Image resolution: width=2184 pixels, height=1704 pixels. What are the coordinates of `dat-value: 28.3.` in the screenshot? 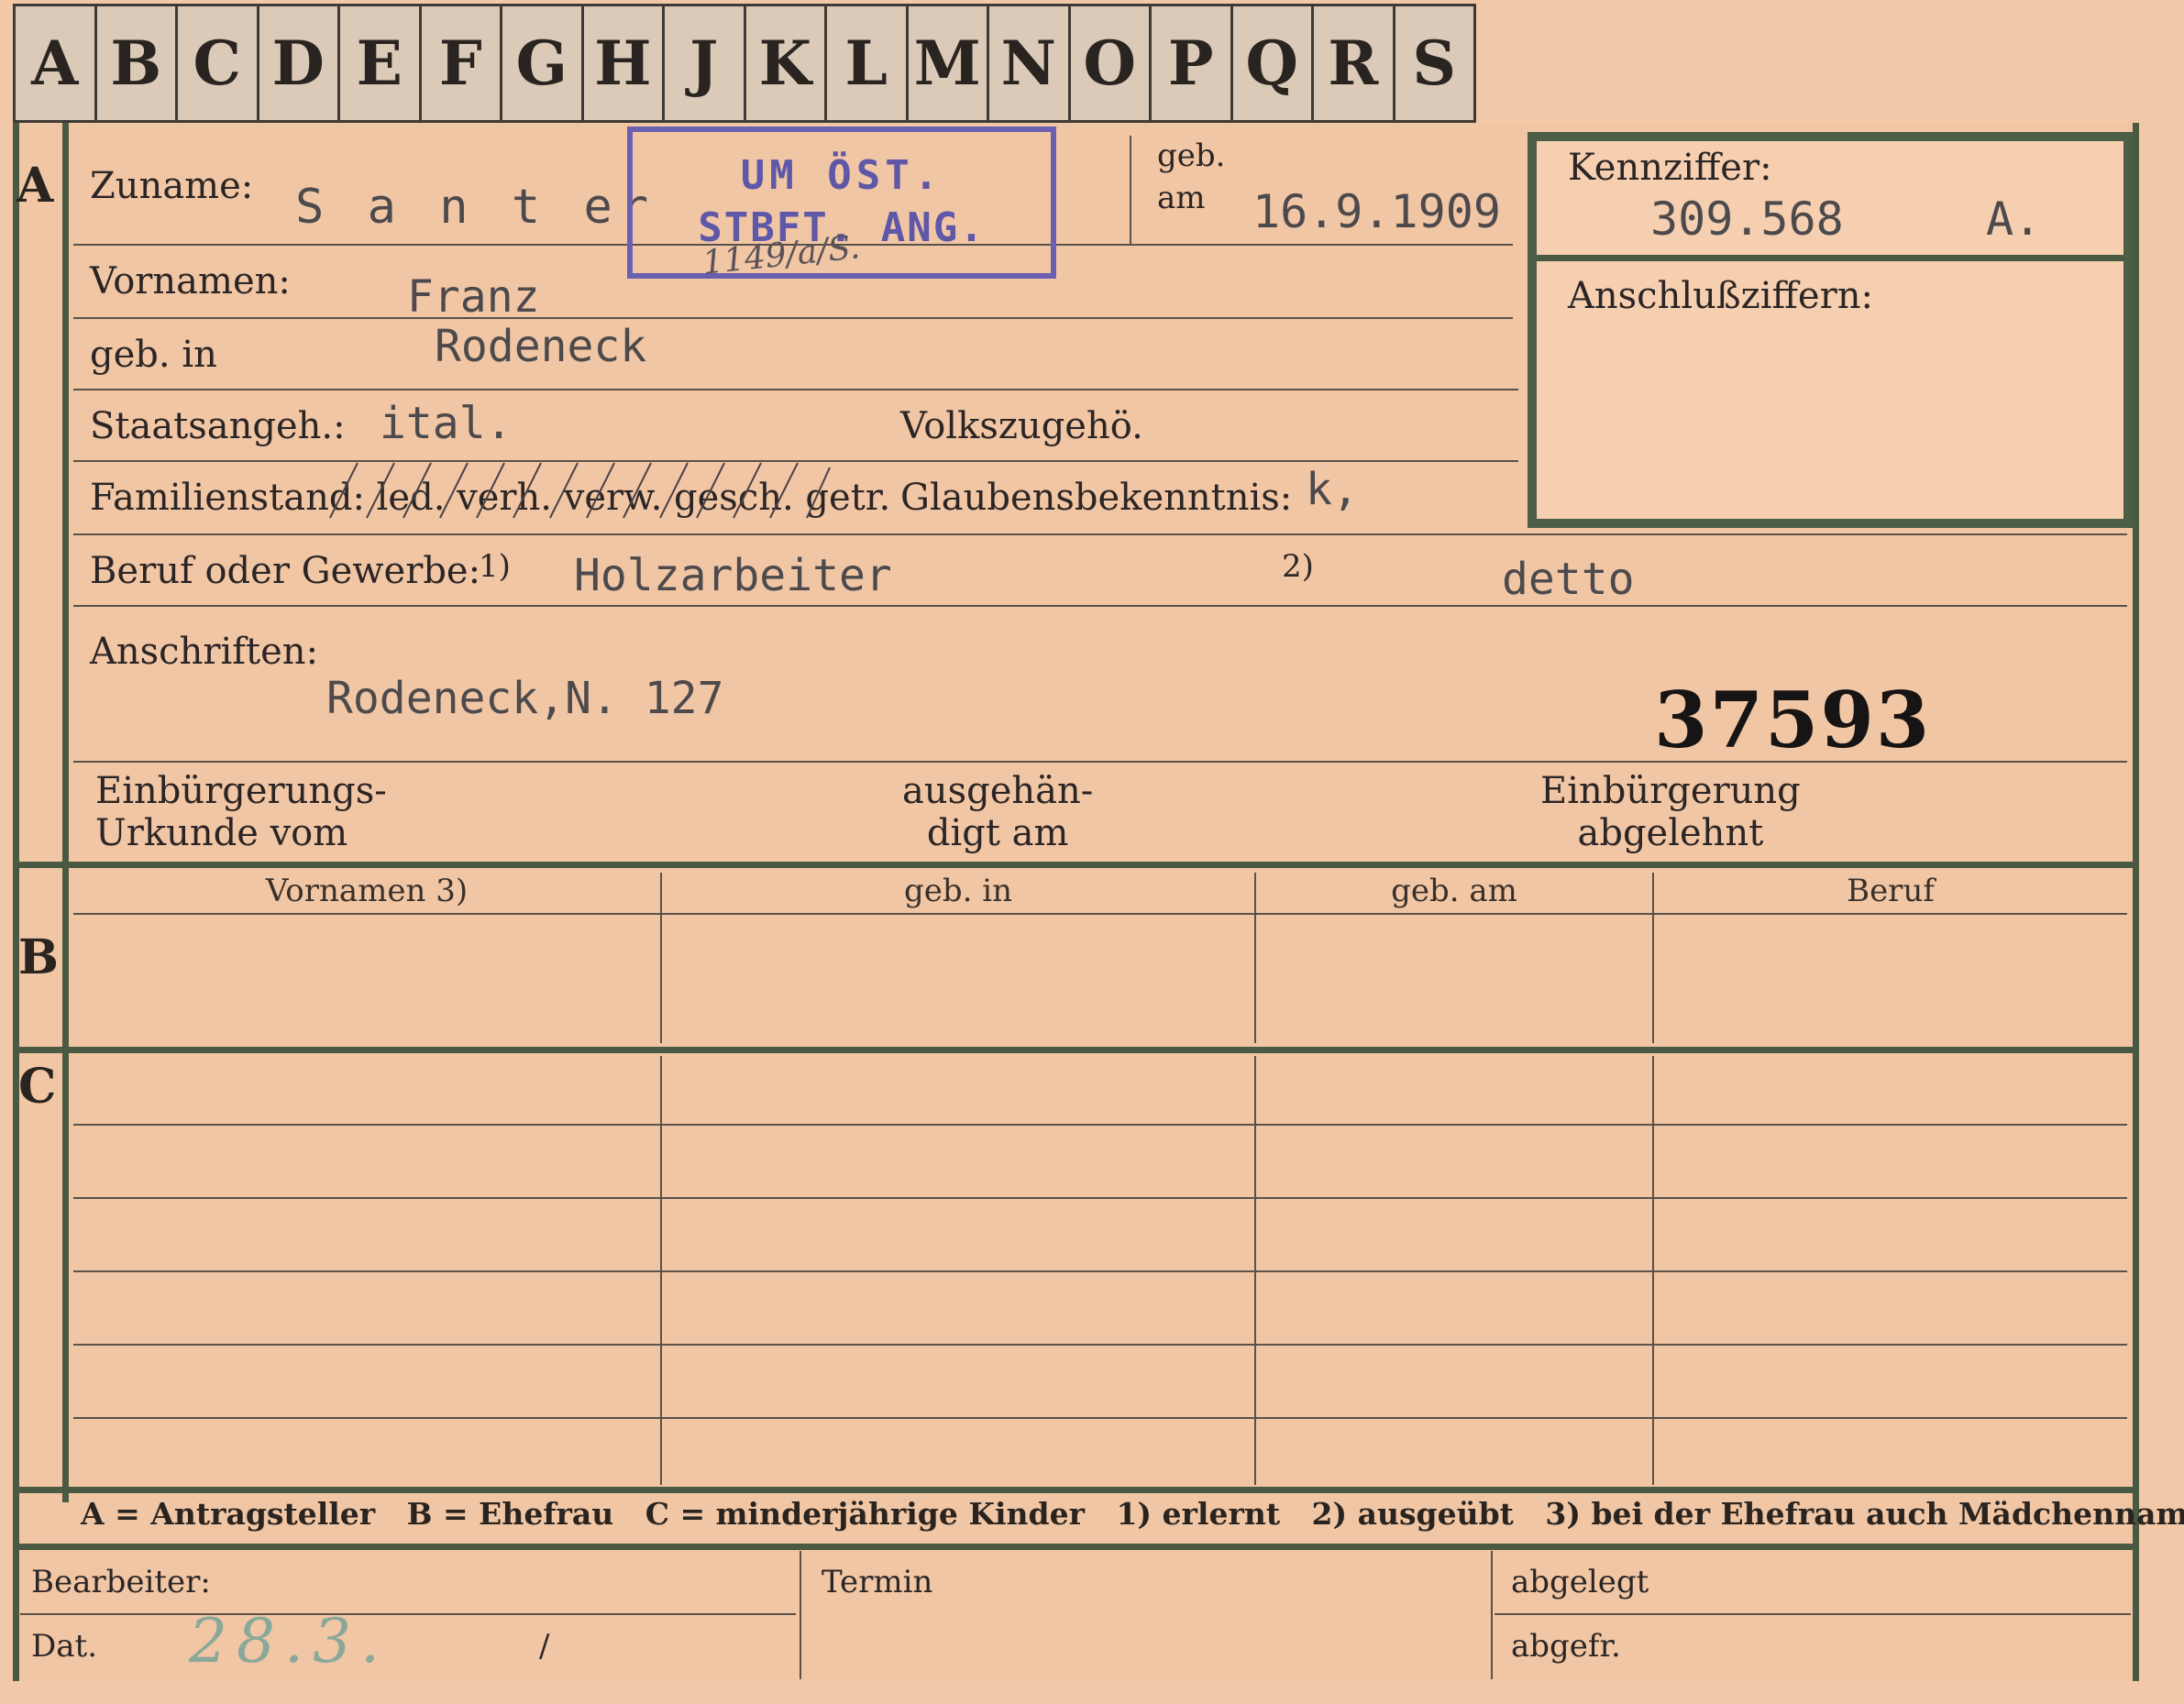 It's located at (289, 1641).